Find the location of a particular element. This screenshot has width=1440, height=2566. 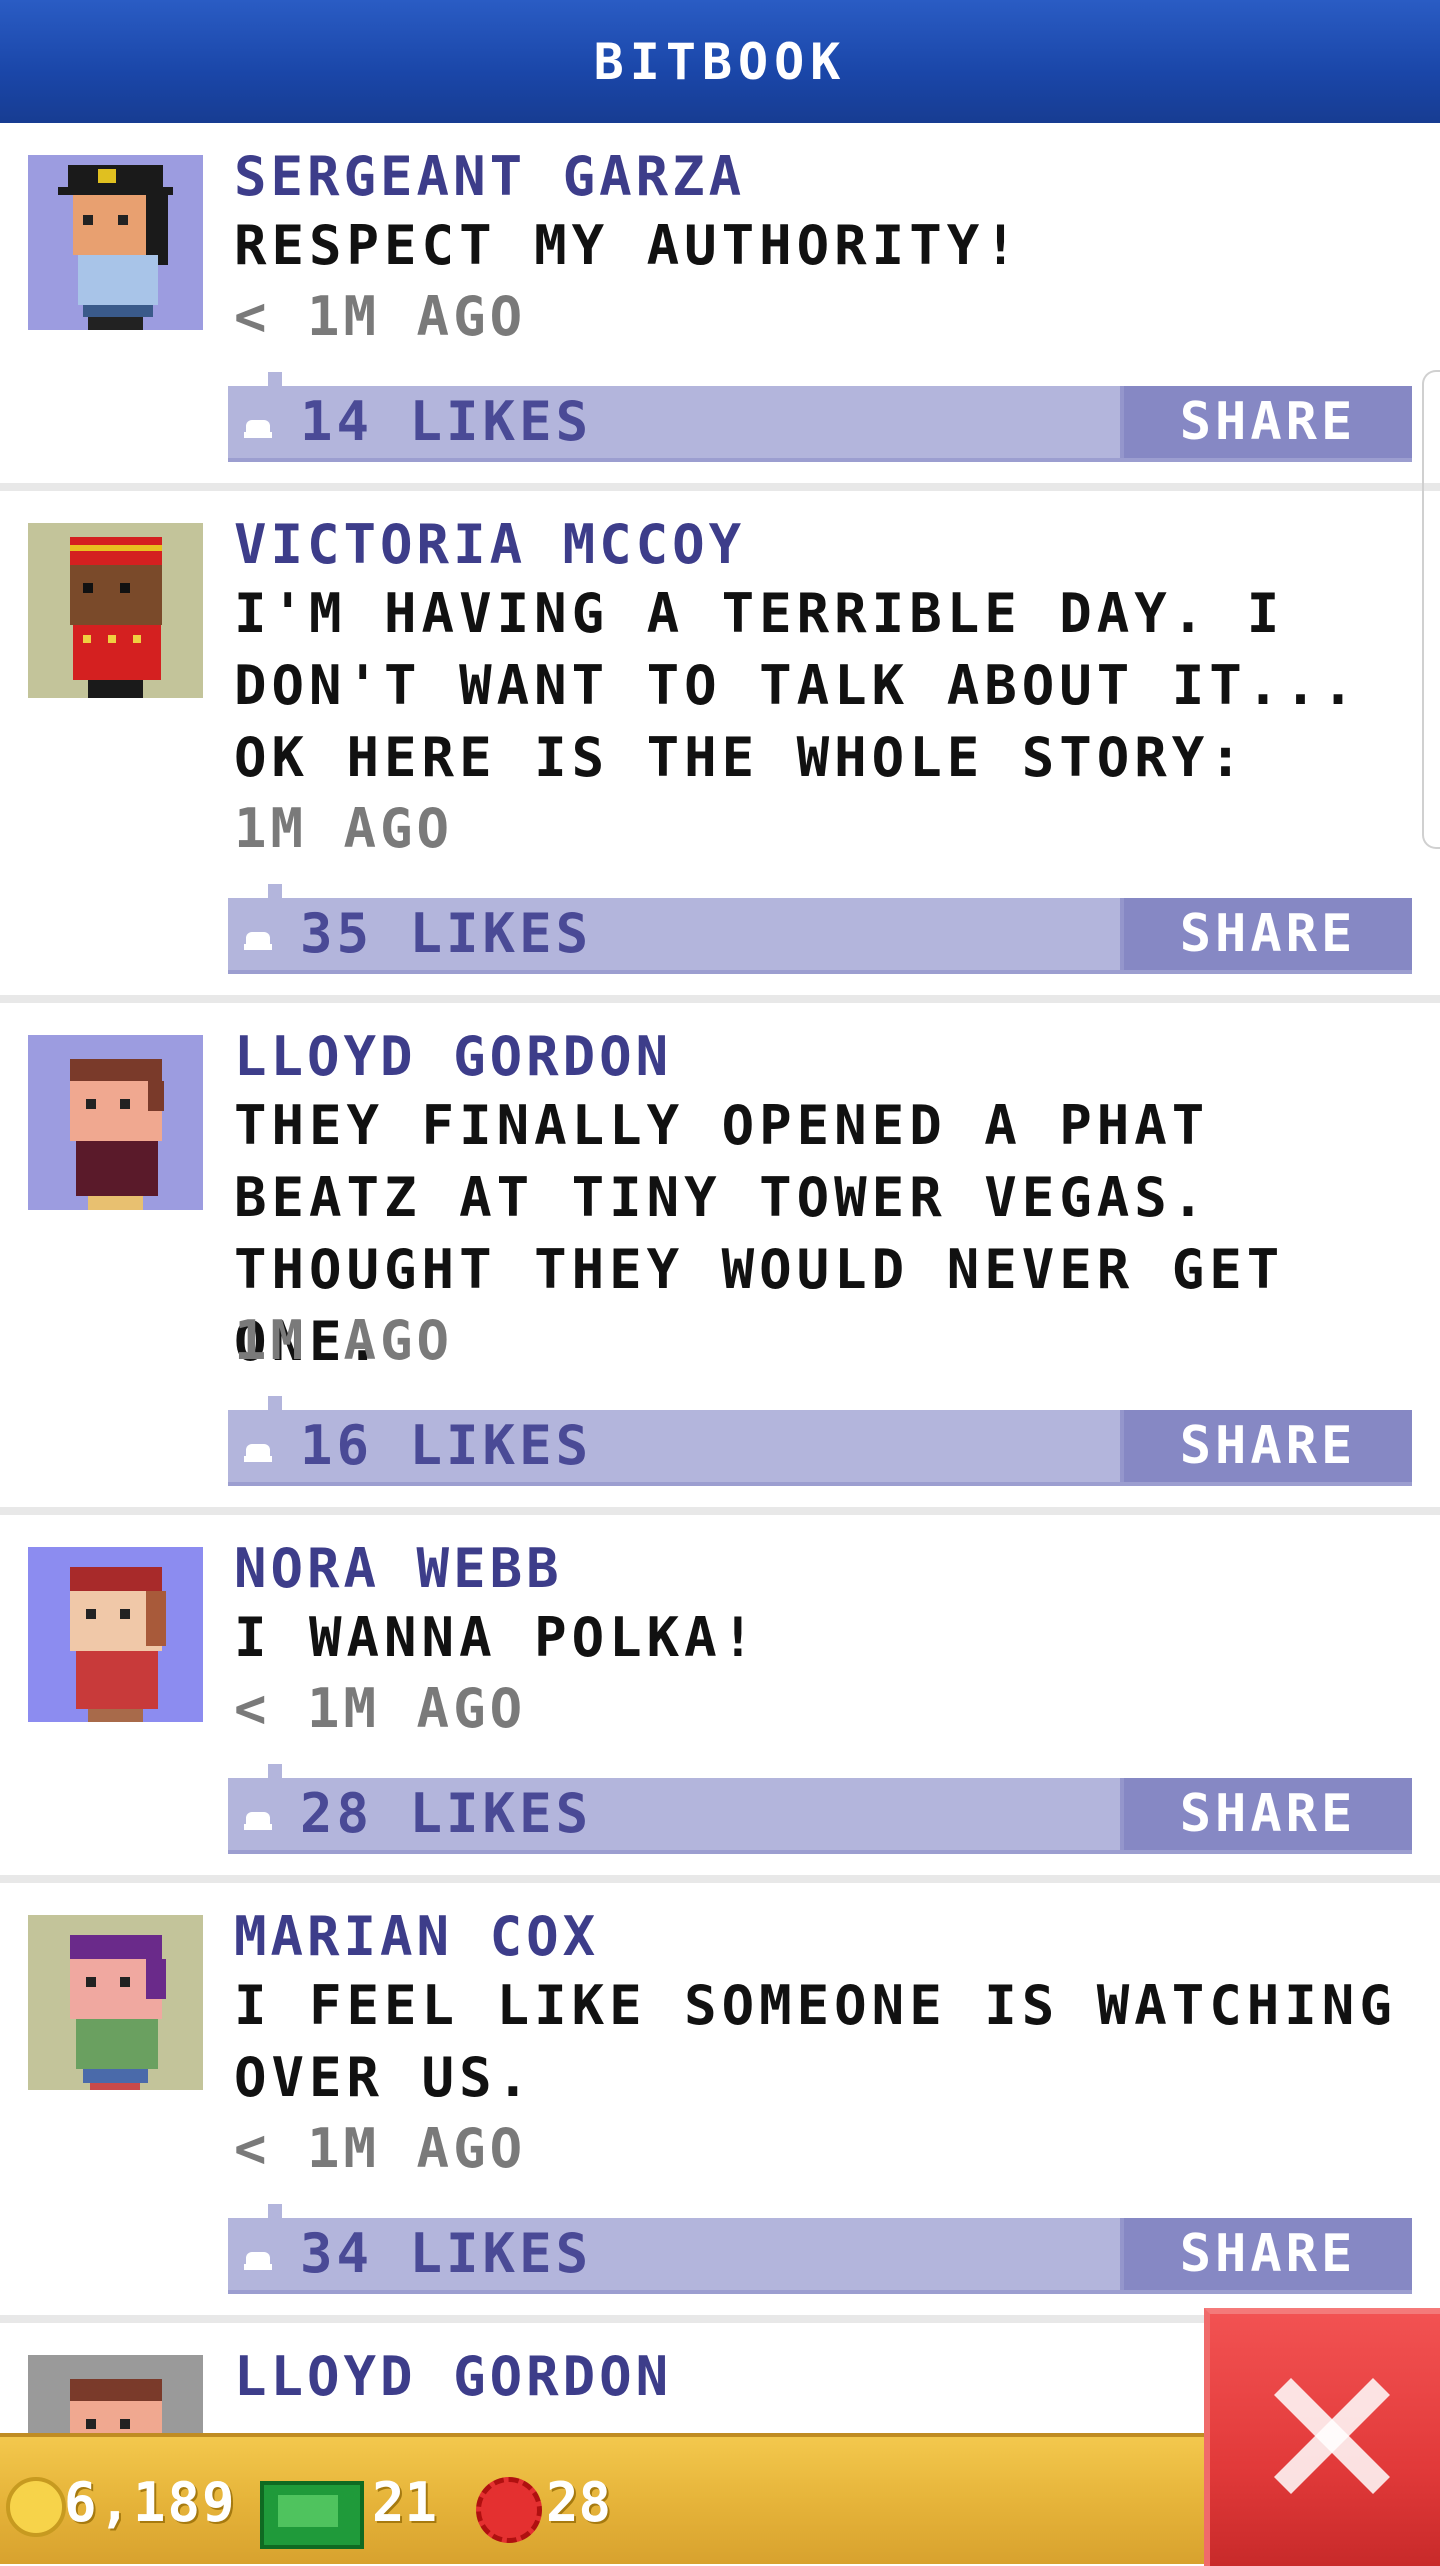

bux-icon is located at coordinates (312, 2515).